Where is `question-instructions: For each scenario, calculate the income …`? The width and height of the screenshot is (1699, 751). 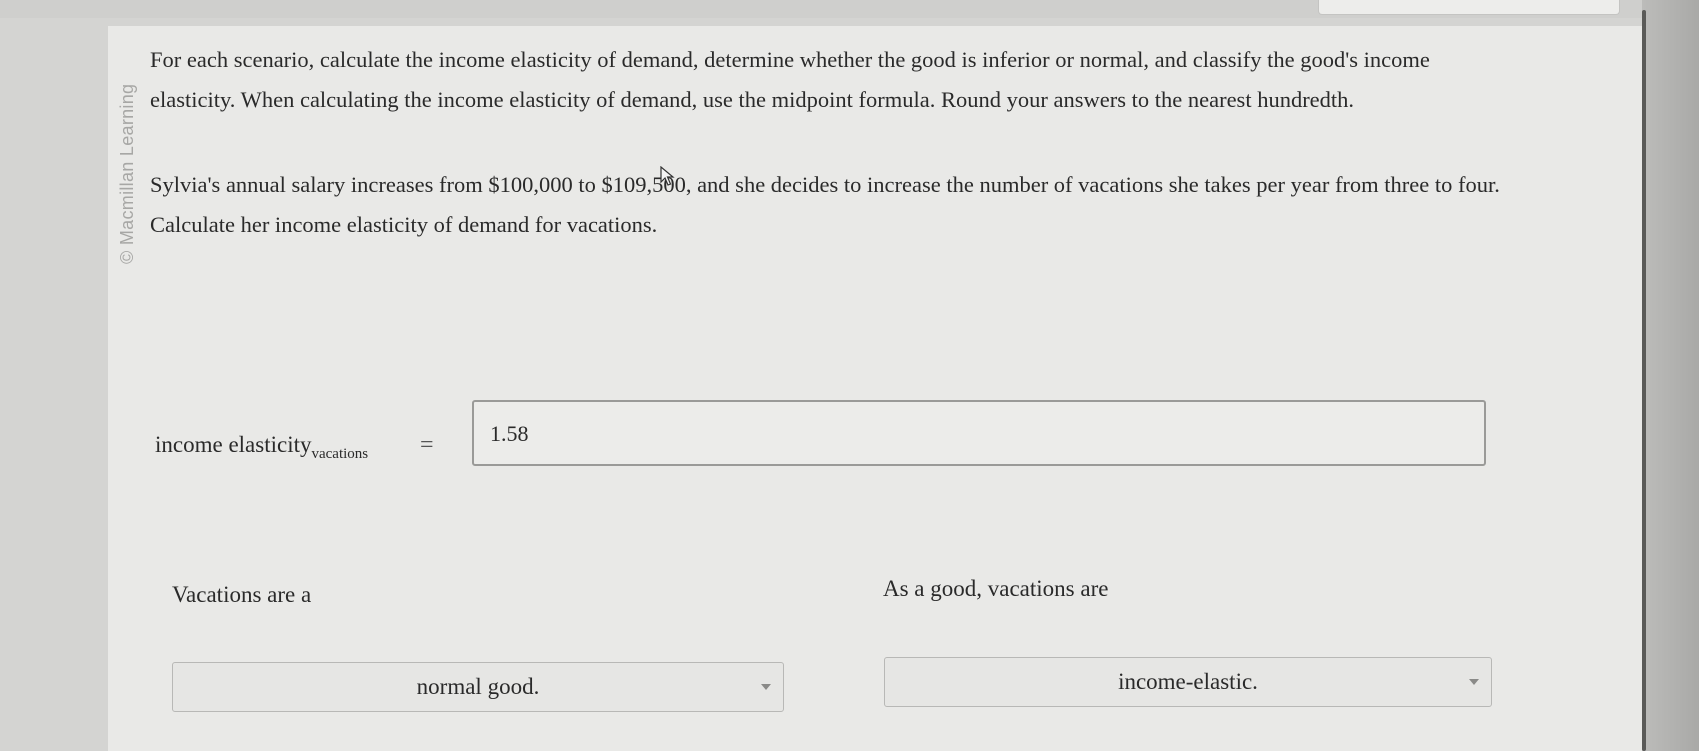 question-instructions: For each scenario, calculate the income … is located at coordinates (790, 79).